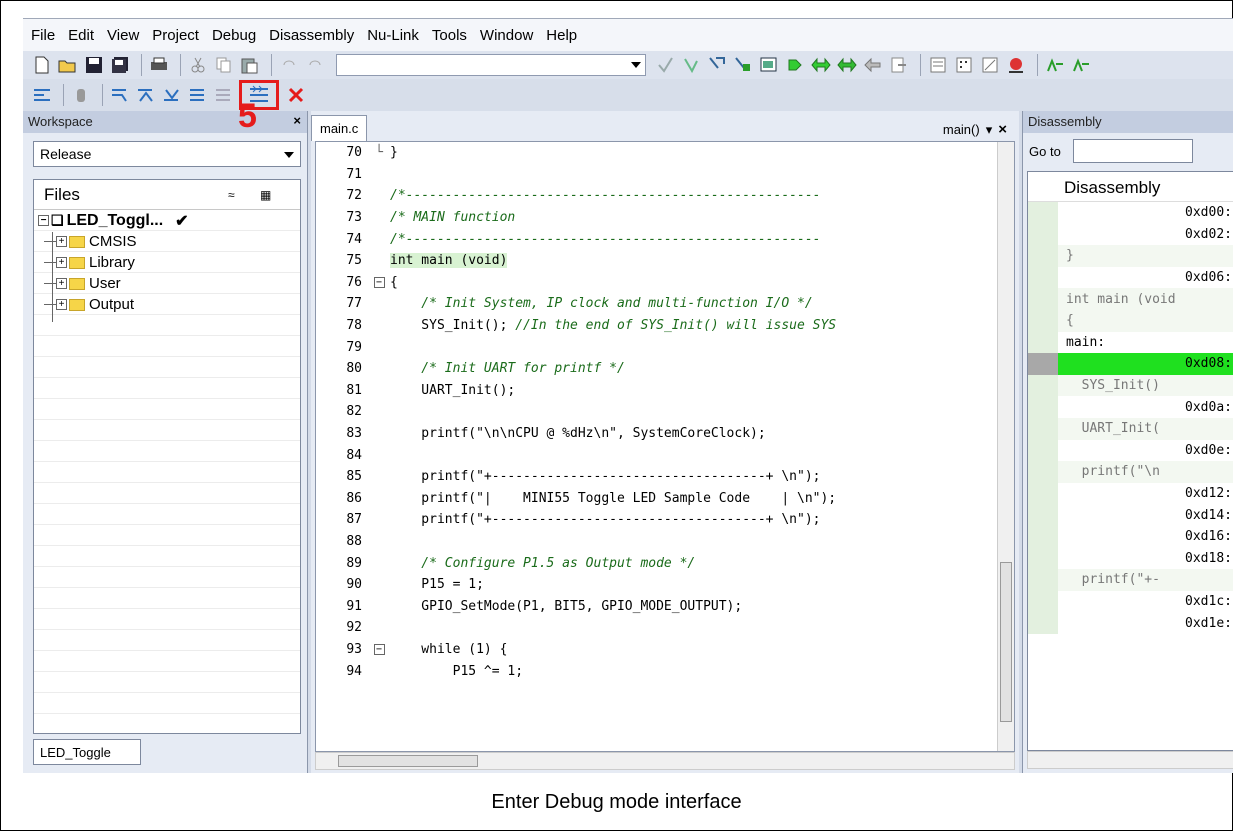 The height and width of the screenshot is (831, 1233). Describe the element at coordinates (1130, 558) in the screenshot. I see `disassembly-row: 0xd18:` at that location.